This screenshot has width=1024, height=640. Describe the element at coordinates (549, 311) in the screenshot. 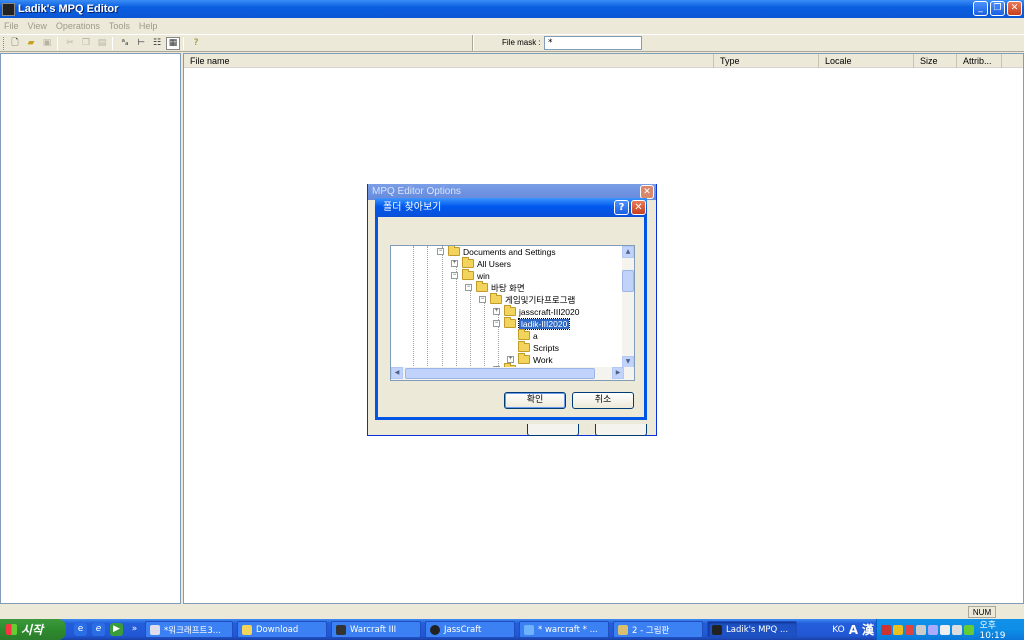

I see `tree-item-label: jasscraft-III2020` at that location.